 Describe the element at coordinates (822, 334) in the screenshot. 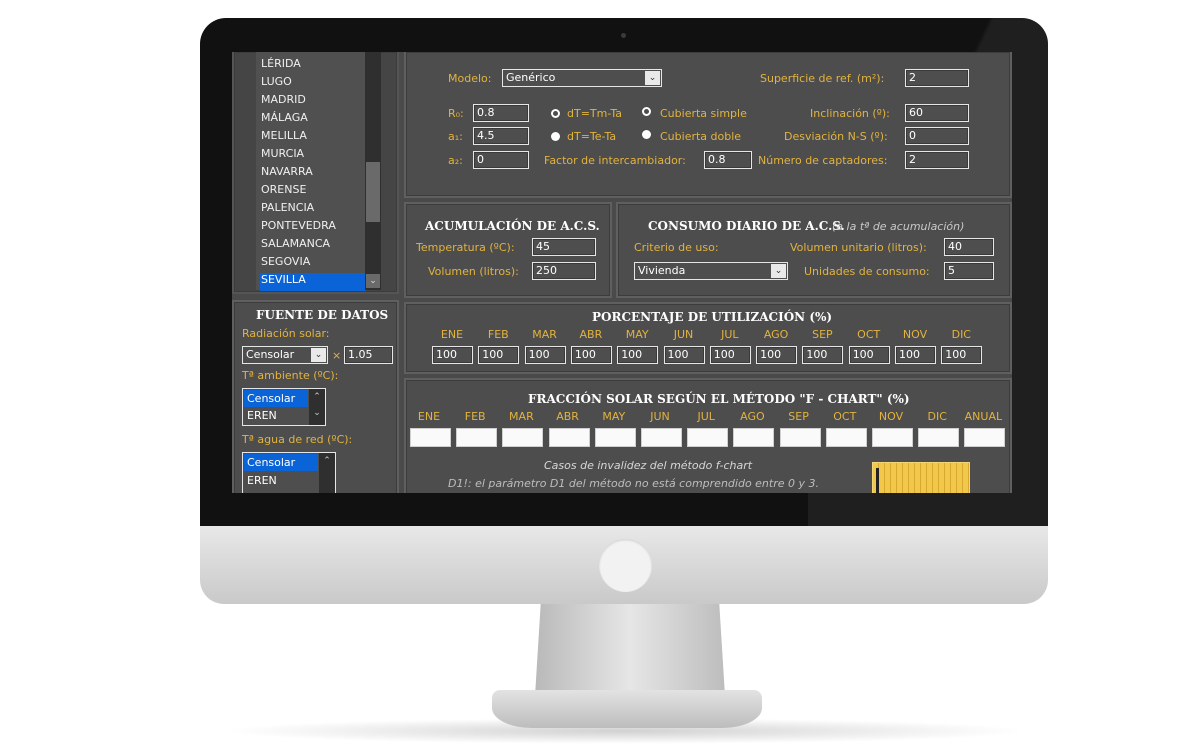

I see `month-label: SEP` at that location.